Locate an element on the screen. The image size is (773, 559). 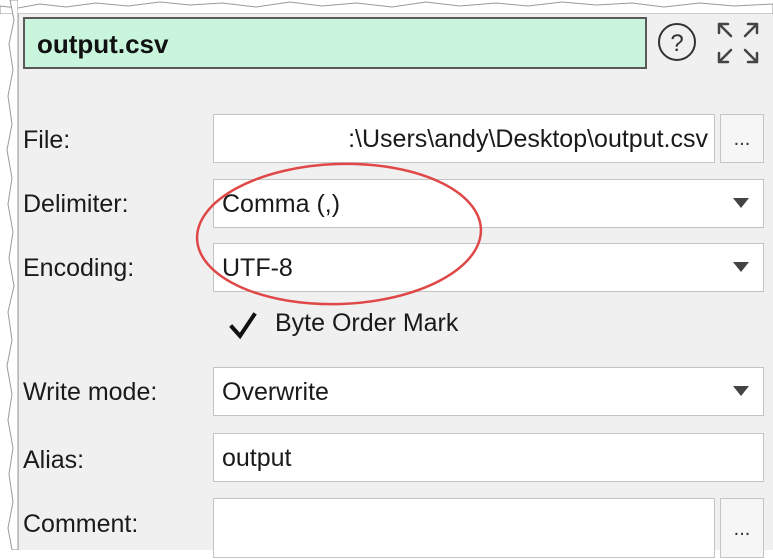
title-bar: output.csv is located at coordinates (335, 43).